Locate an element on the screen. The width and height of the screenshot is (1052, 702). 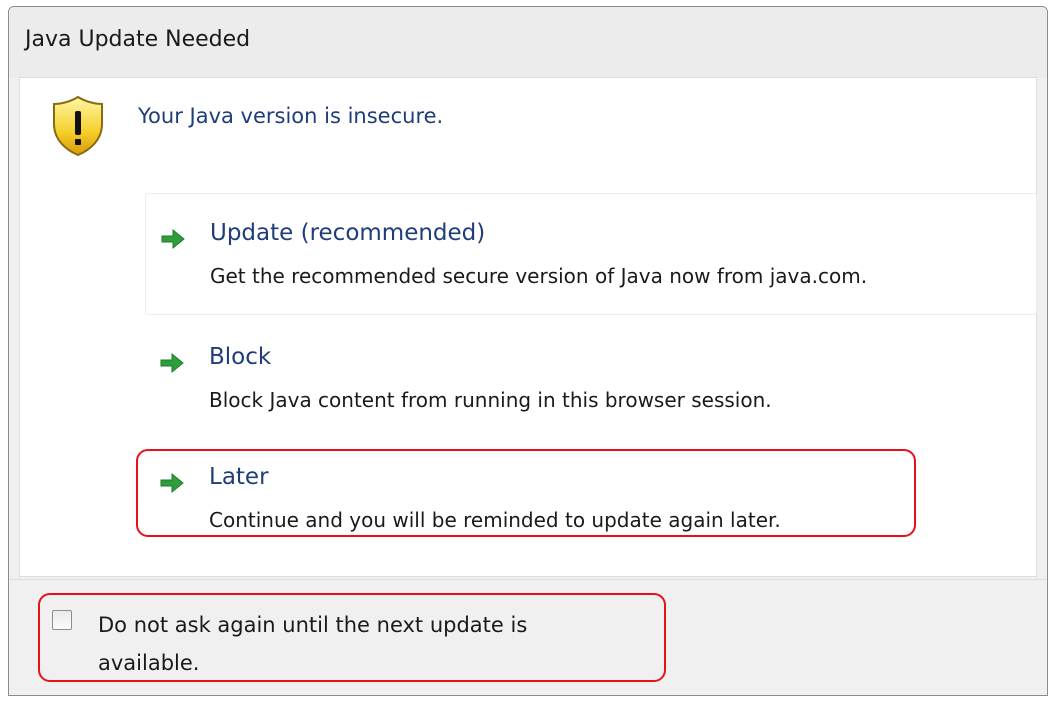
update-option-title: Update (recommended) is located at coordinates (348, 233).